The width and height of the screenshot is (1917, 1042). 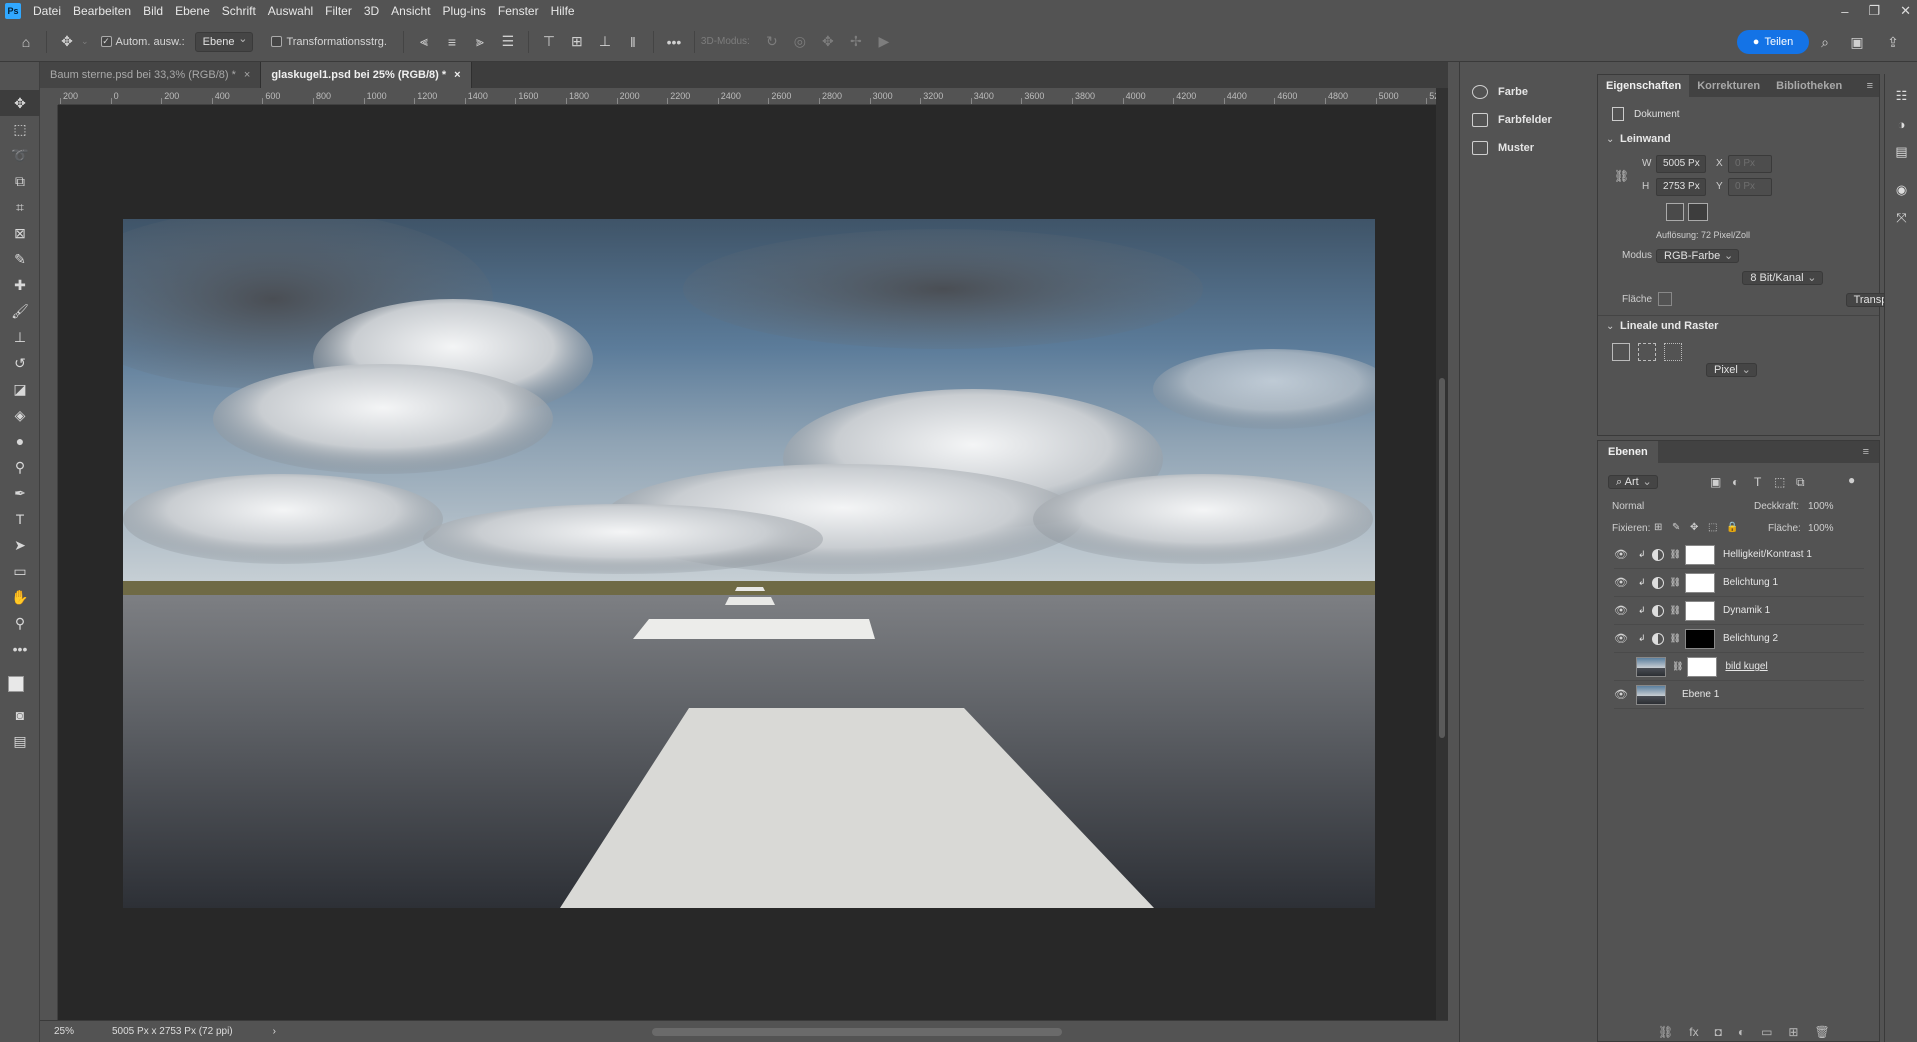 I want to click on layer-row: 👁 ↲ ⛓ Dynamik 1, so click(x=1739, y=611).